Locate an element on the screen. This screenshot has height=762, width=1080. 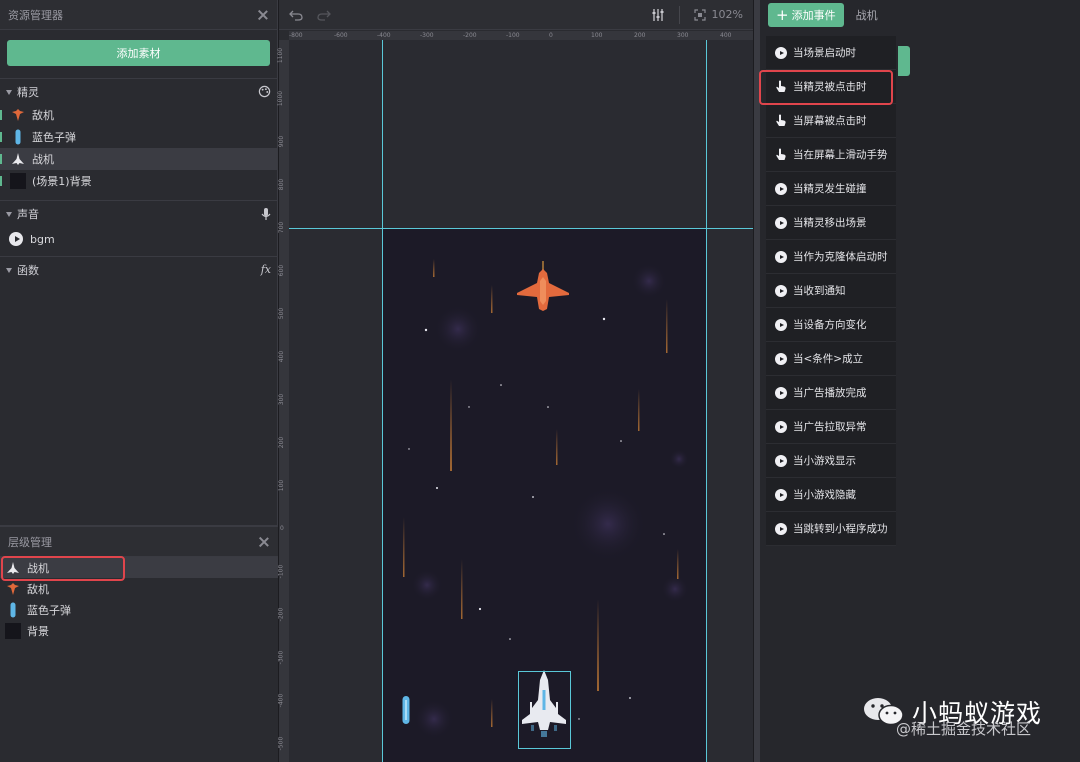
sprite-label: 蓝色子弹 is located at coordinates (54, 137).